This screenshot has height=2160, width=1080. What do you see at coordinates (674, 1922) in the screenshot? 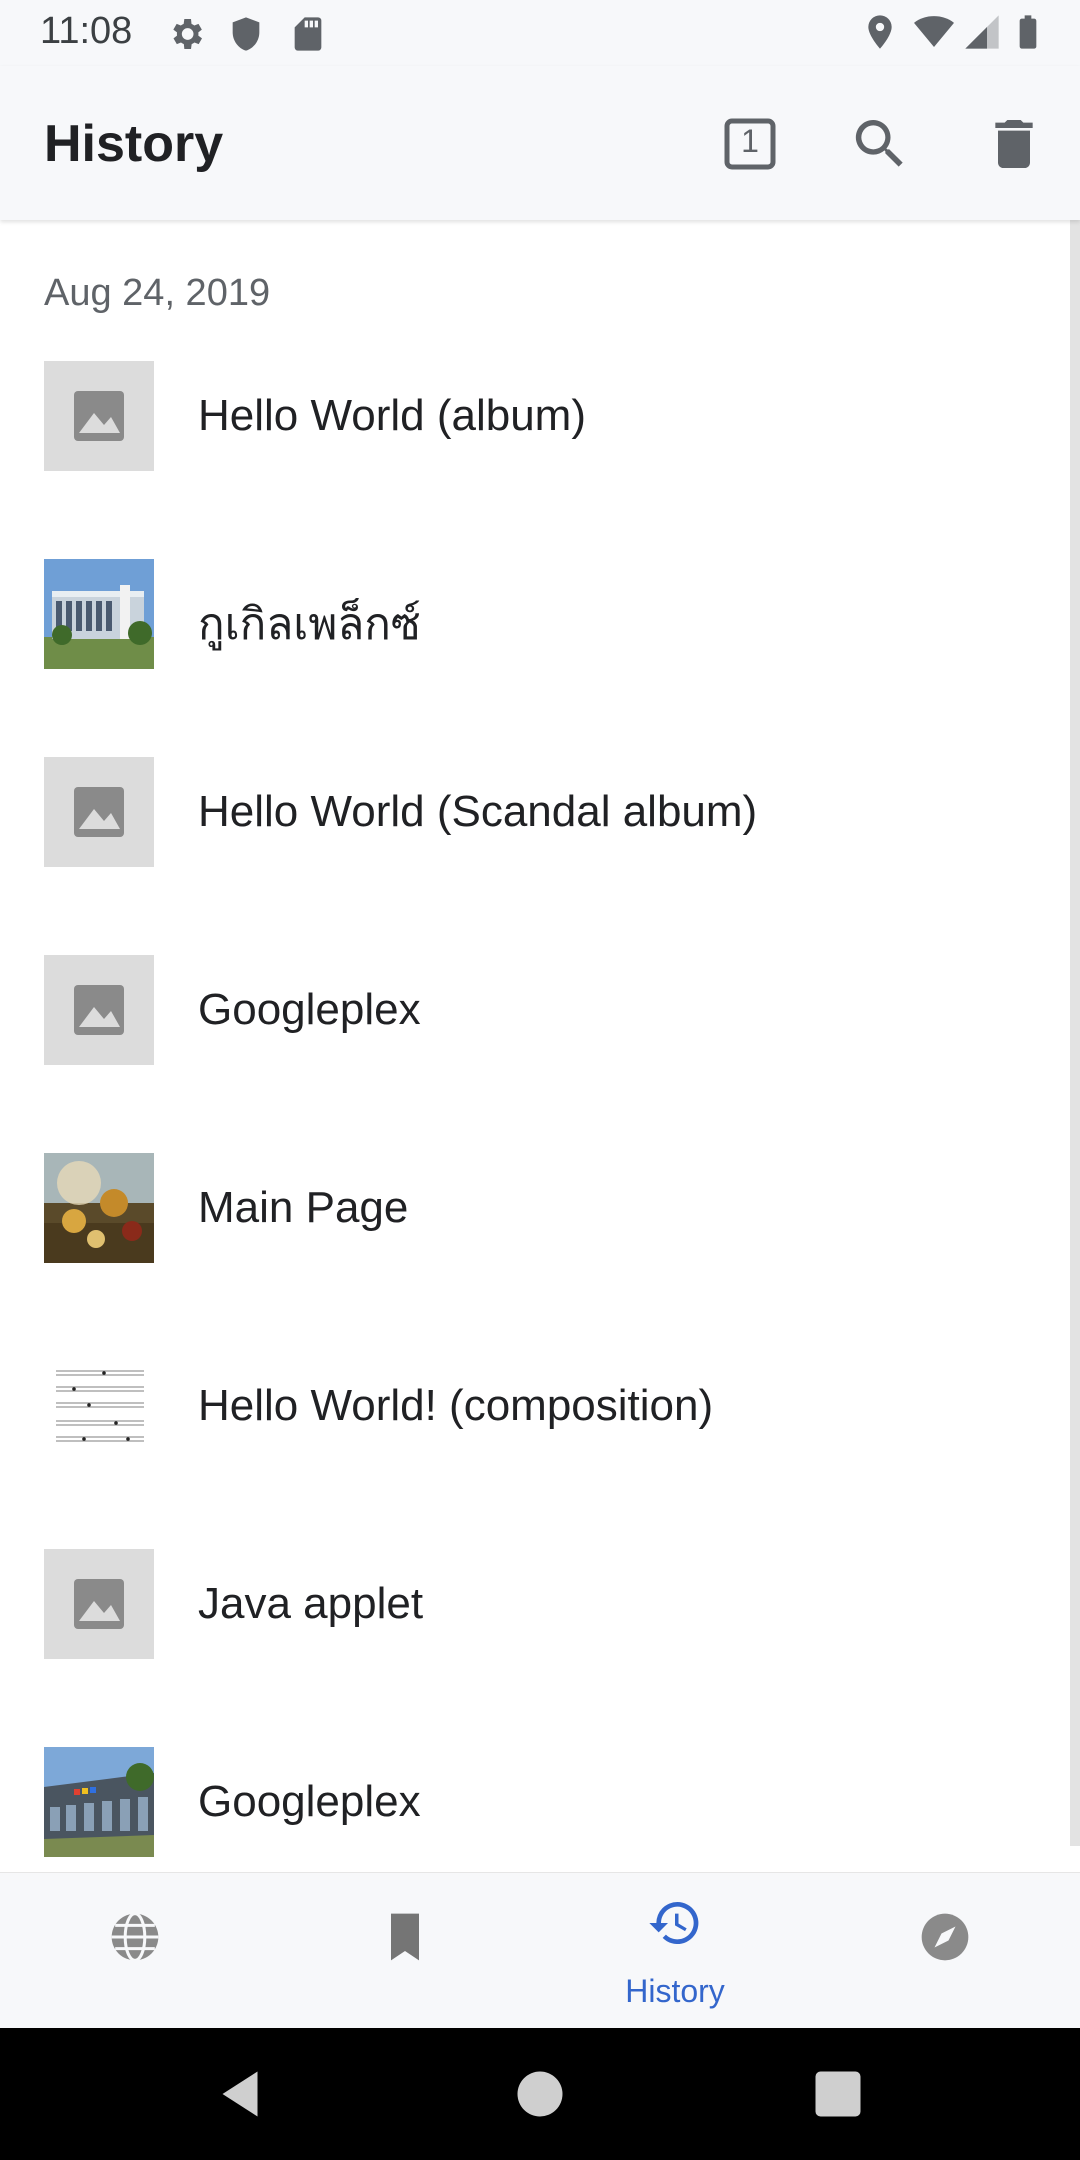
I see `history-icon` at bounding box center [674, 1922].